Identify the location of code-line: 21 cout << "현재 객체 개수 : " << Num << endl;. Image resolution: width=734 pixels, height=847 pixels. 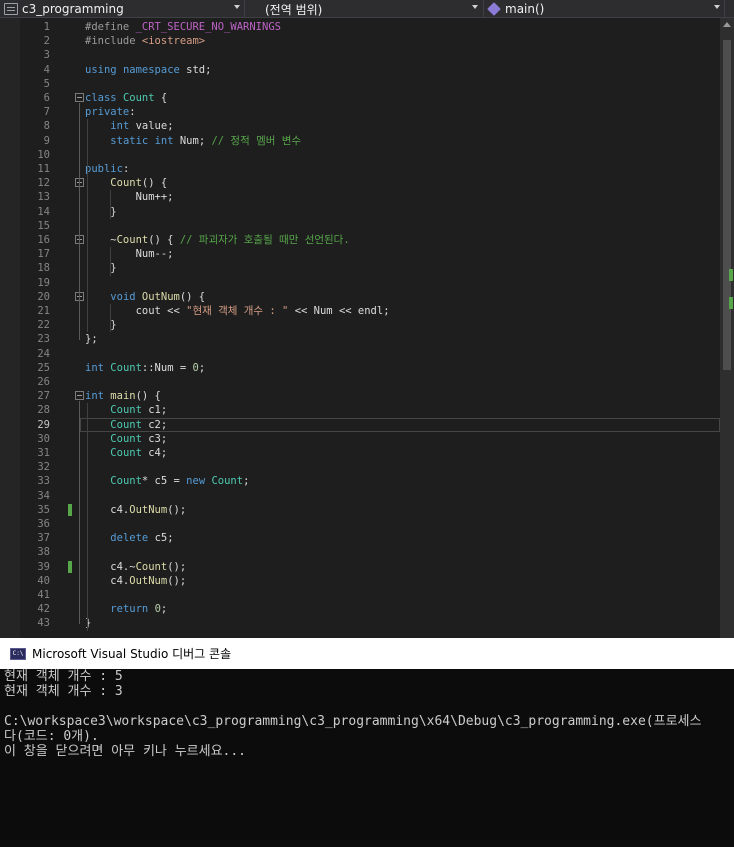
(360, 311).